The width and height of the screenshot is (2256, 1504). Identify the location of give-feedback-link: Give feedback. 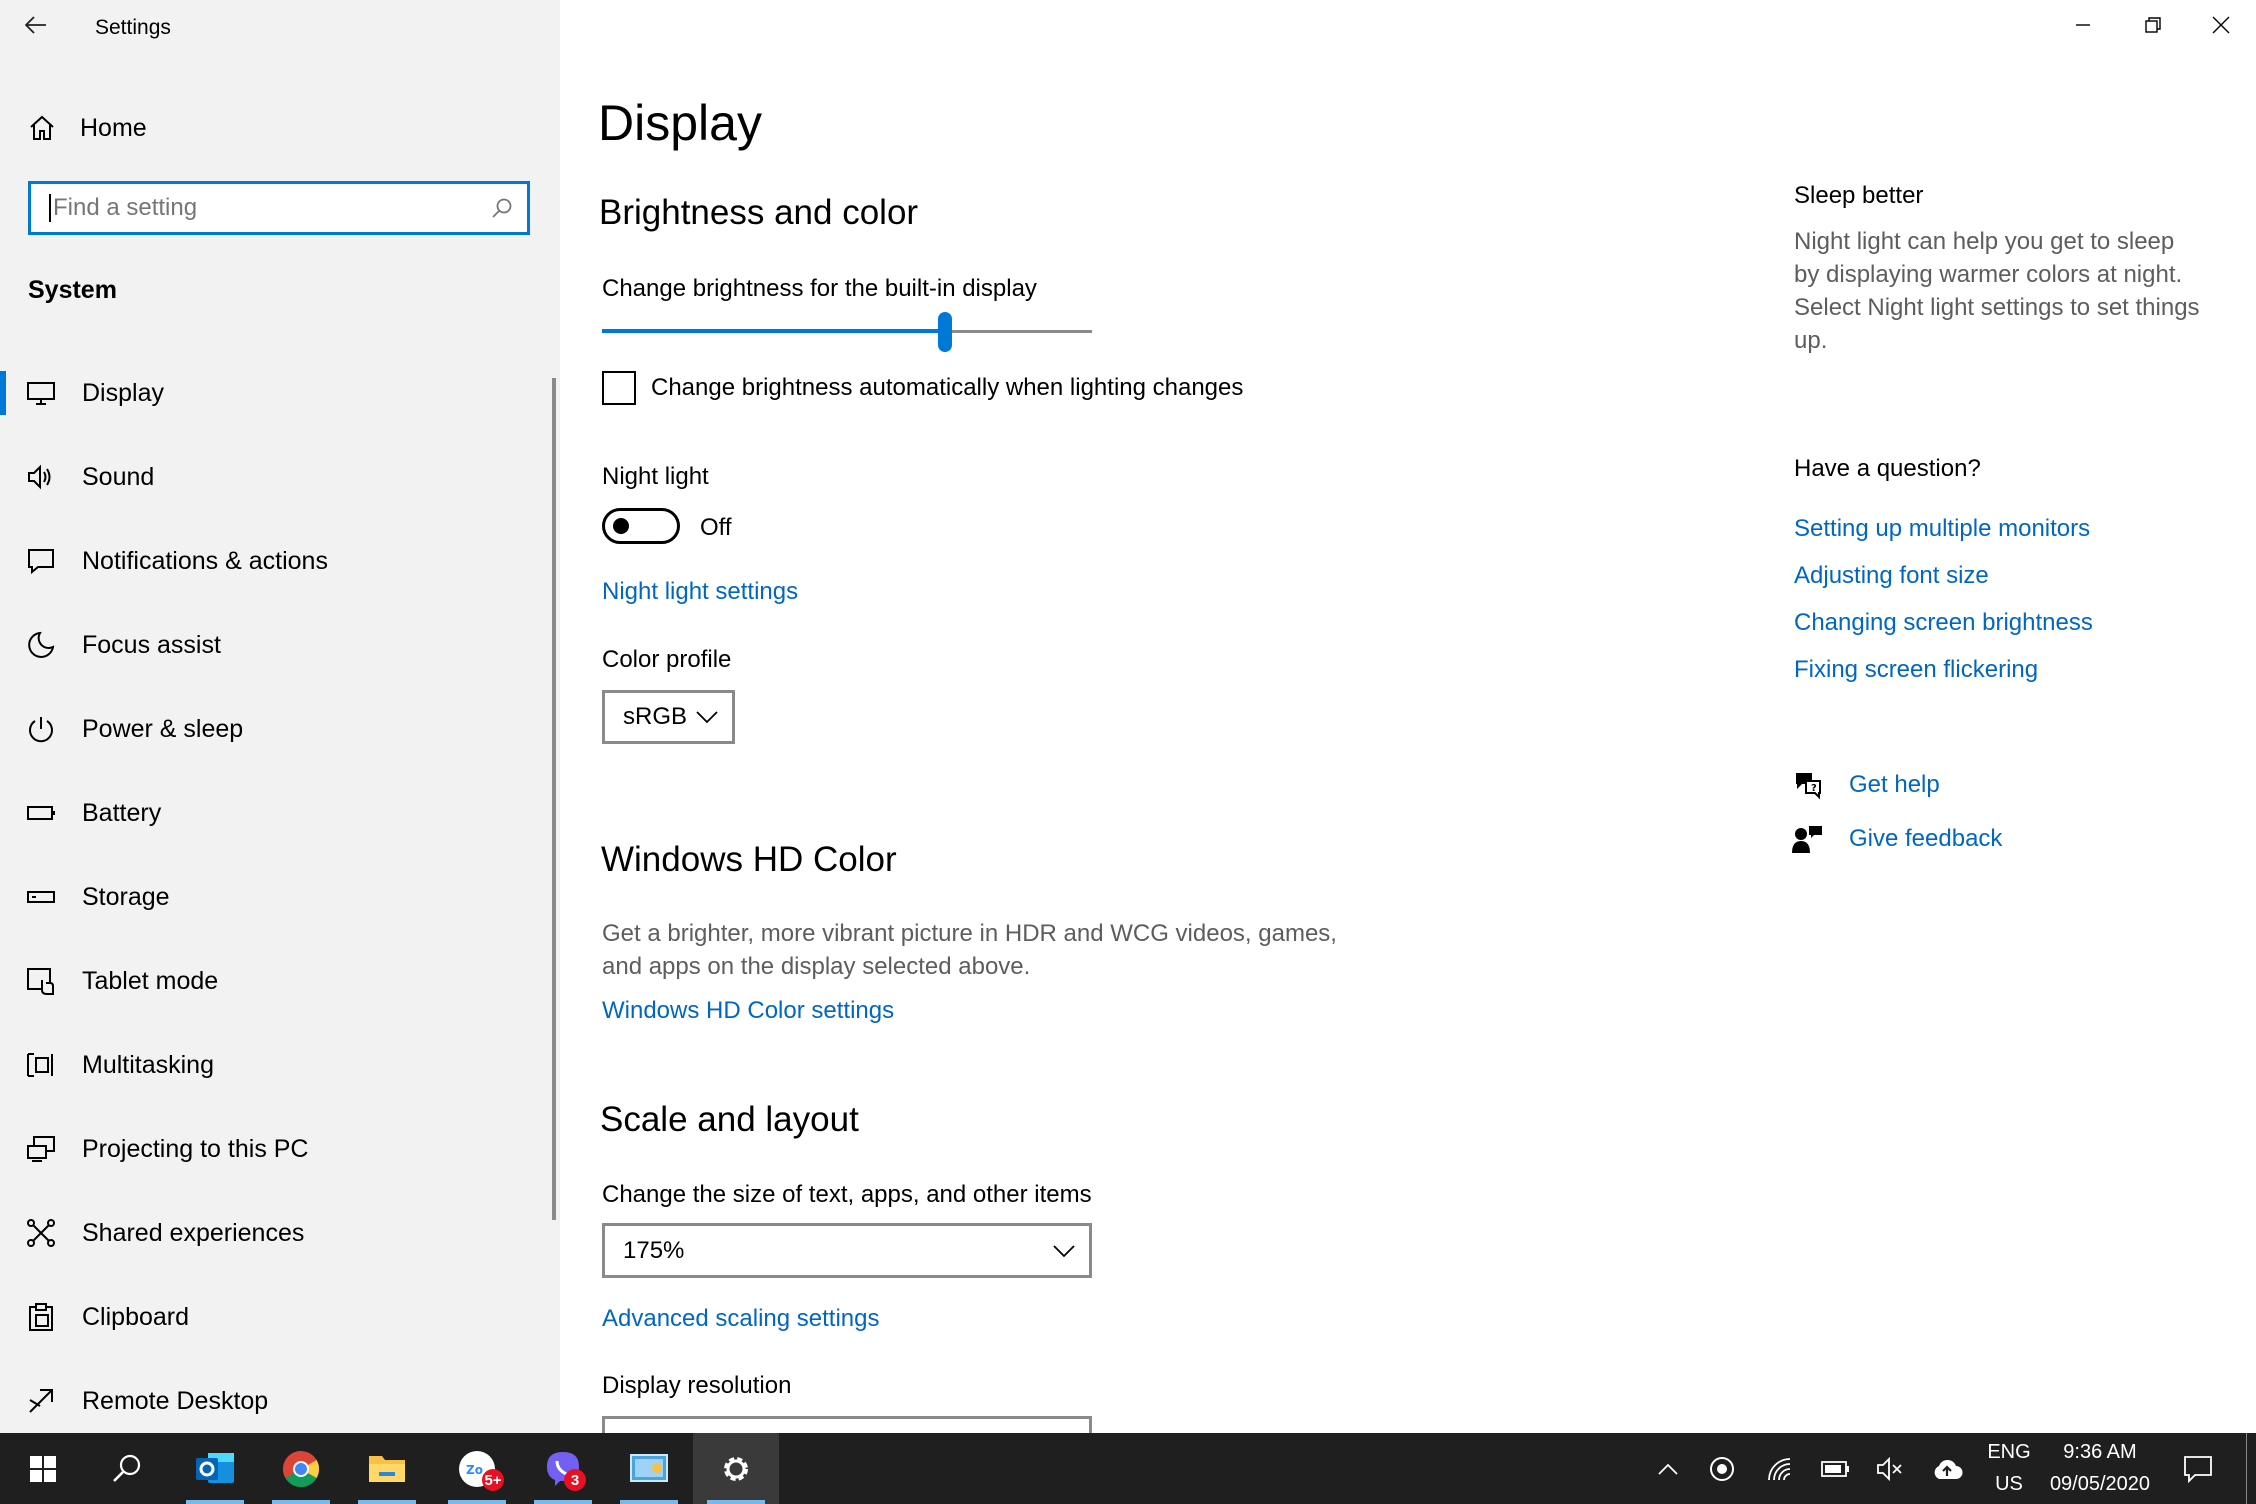
(1925, 839).